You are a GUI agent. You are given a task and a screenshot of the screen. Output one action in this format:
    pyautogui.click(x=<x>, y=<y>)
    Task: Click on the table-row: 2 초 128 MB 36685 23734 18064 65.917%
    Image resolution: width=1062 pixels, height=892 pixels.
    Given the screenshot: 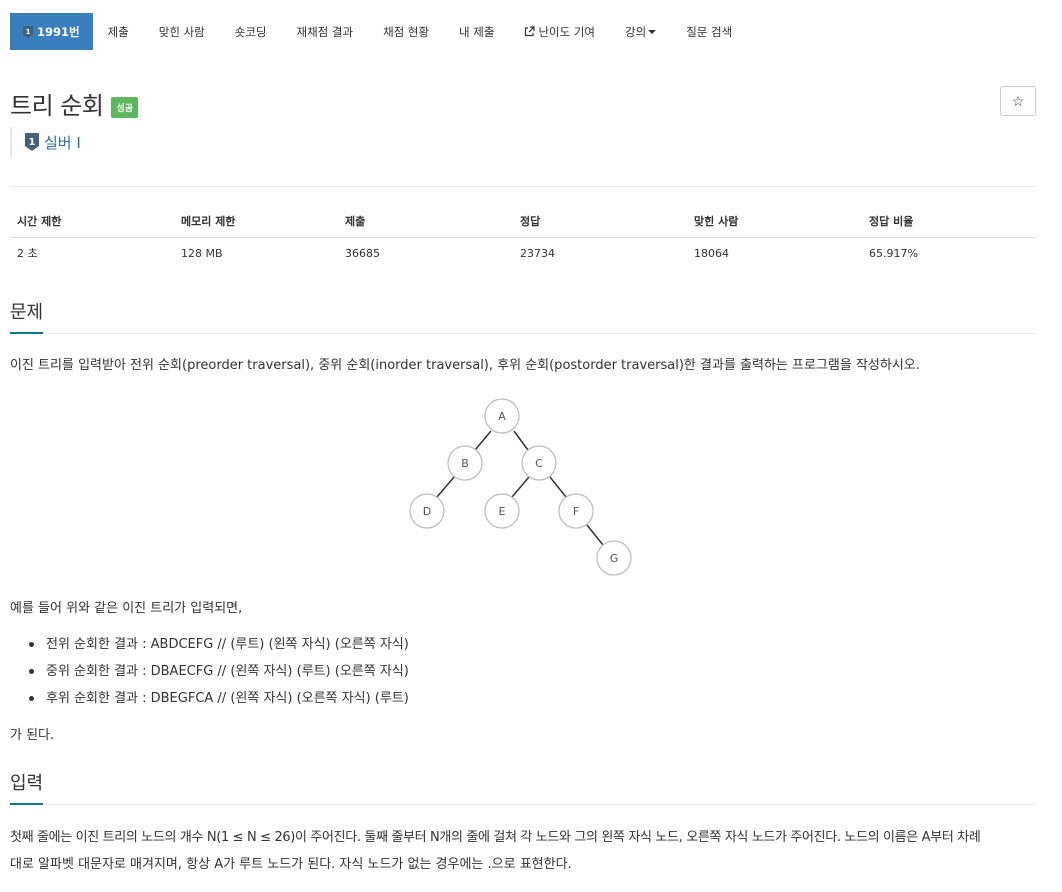 What is the action you would take?
    pyautogui.click(x=523, y=253)
    